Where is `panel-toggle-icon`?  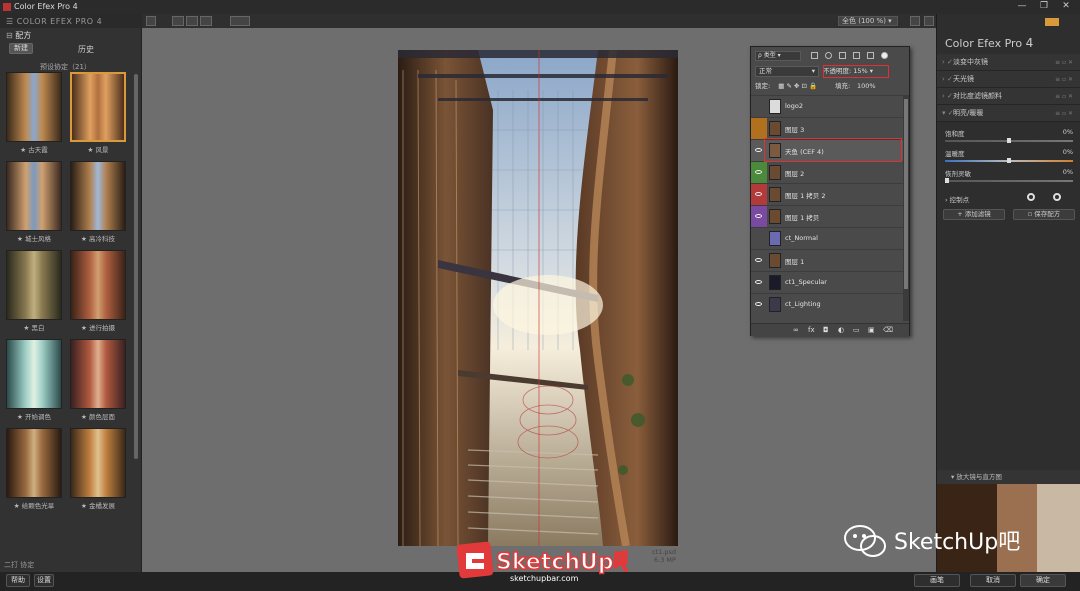
panel-toggle-icon is located at coordinates (151, 21).